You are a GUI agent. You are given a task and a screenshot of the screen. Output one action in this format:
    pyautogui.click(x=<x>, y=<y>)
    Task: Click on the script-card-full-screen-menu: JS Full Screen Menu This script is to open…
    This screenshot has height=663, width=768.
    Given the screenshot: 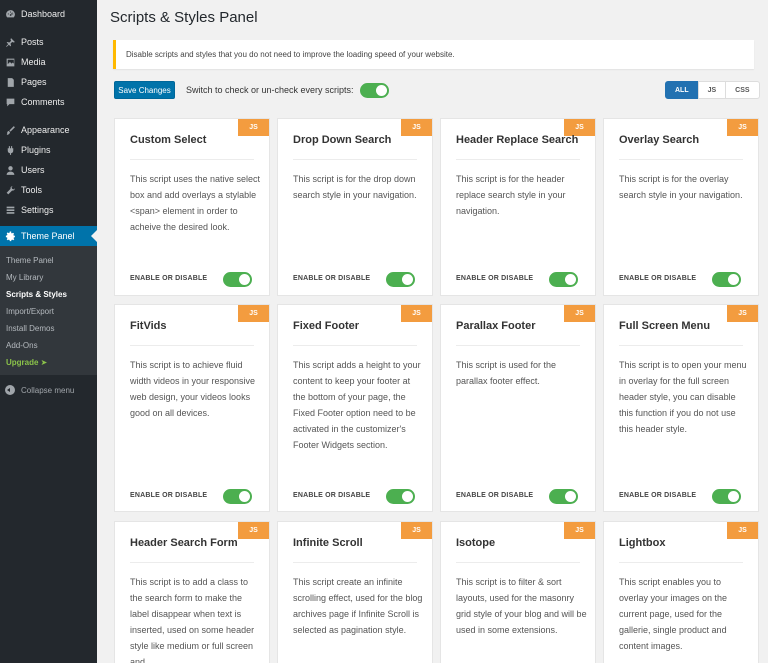 What is the action you would take?
    pyautogui.click(x=681, y=408)
    